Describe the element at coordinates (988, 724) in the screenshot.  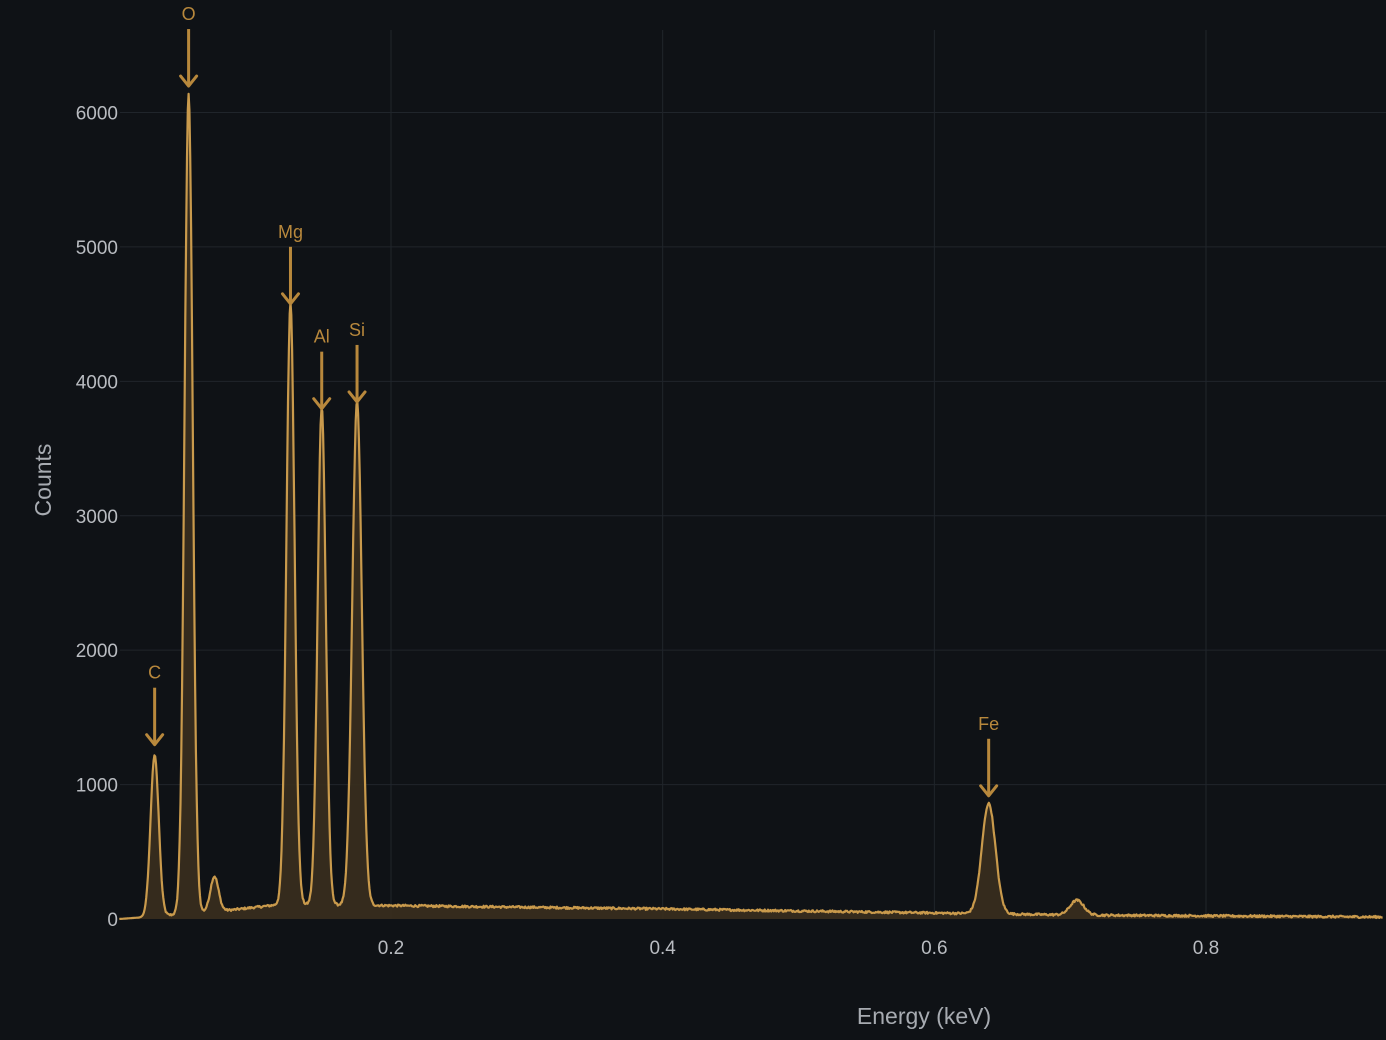
I see `peak-label: Fe` at that location.